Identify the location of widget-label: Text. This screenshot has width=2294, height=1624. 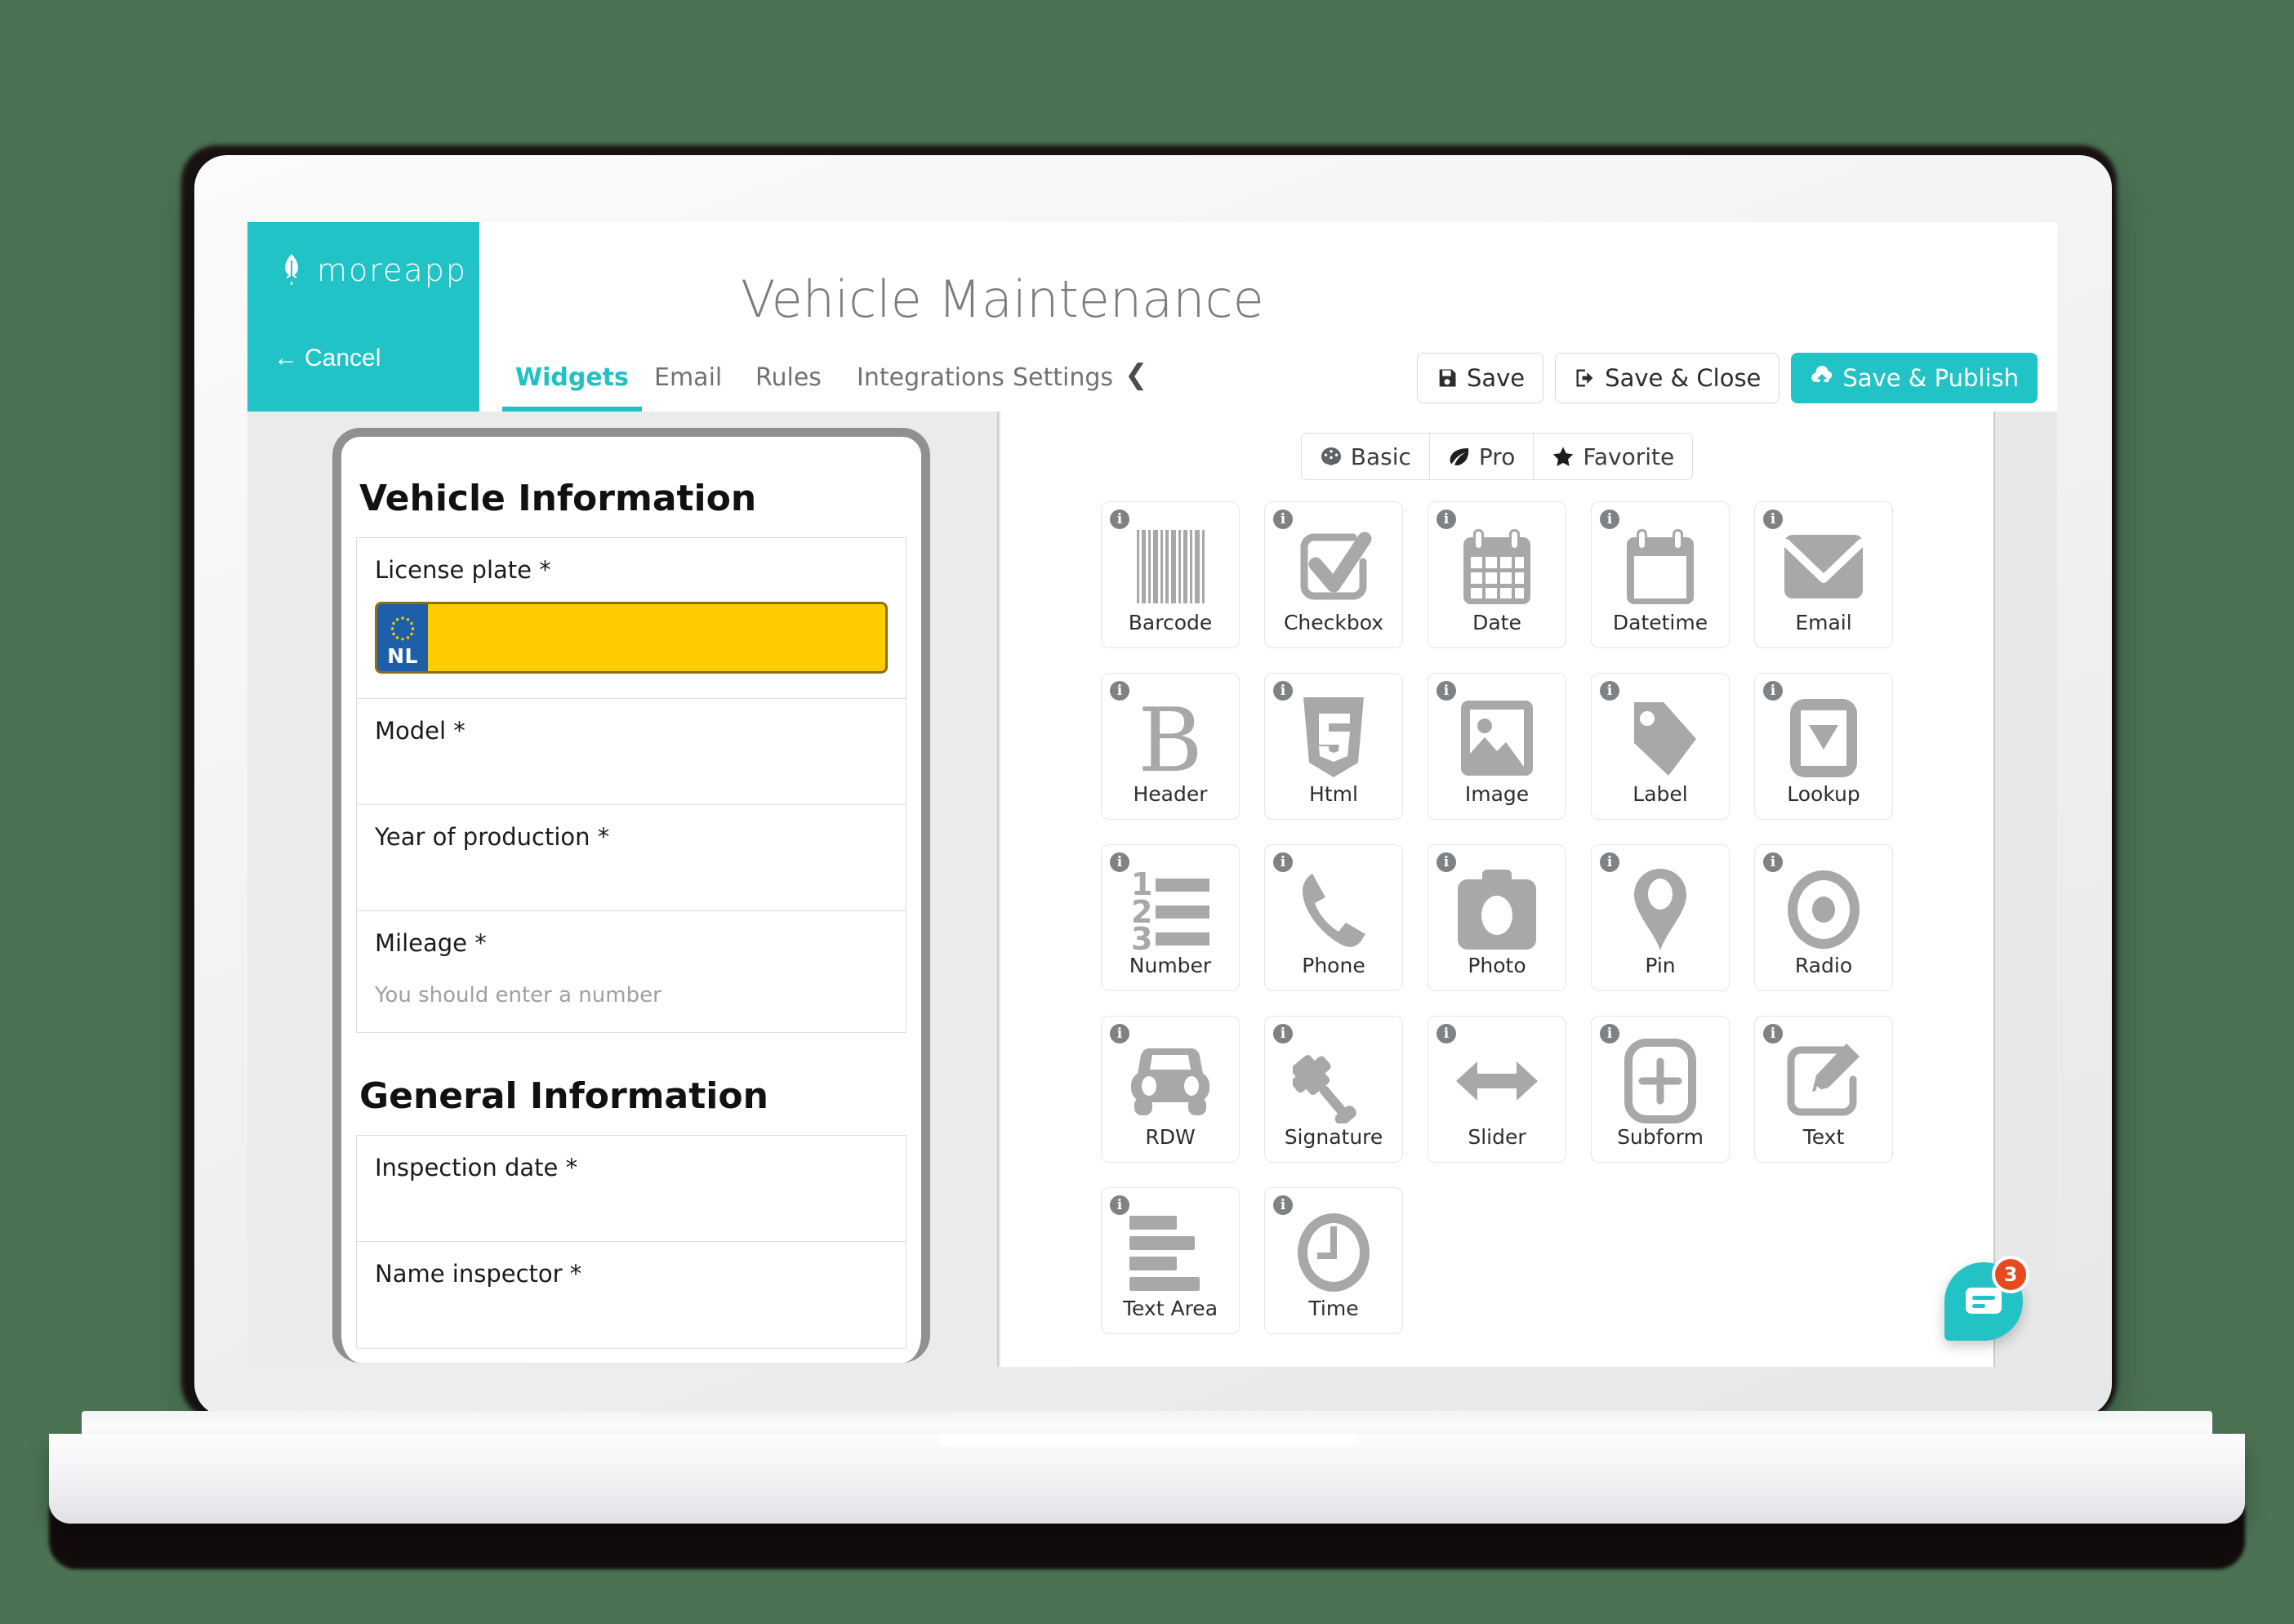
(1824, 1137).